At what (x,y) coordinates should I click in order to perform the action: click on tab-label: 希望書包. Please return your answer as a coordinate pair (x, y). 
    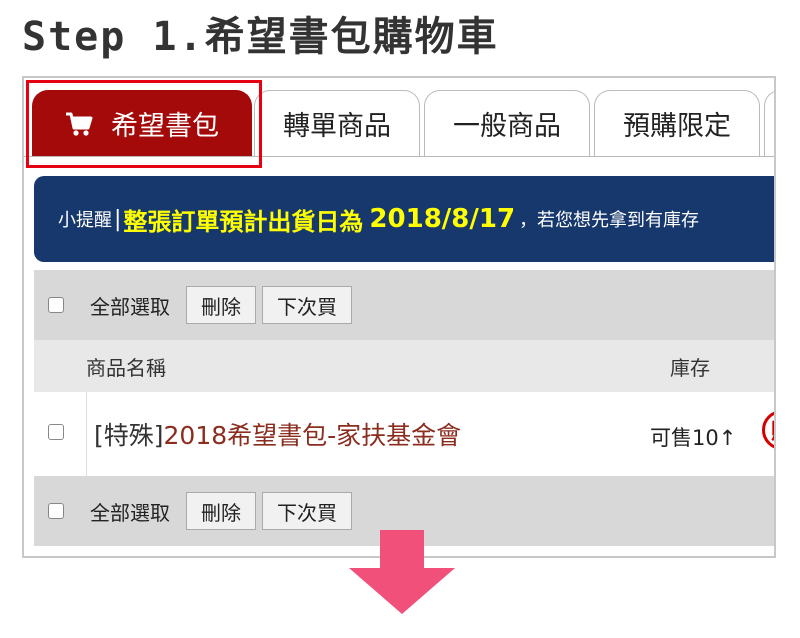
    Looking at the image, I should click on (165, 126).